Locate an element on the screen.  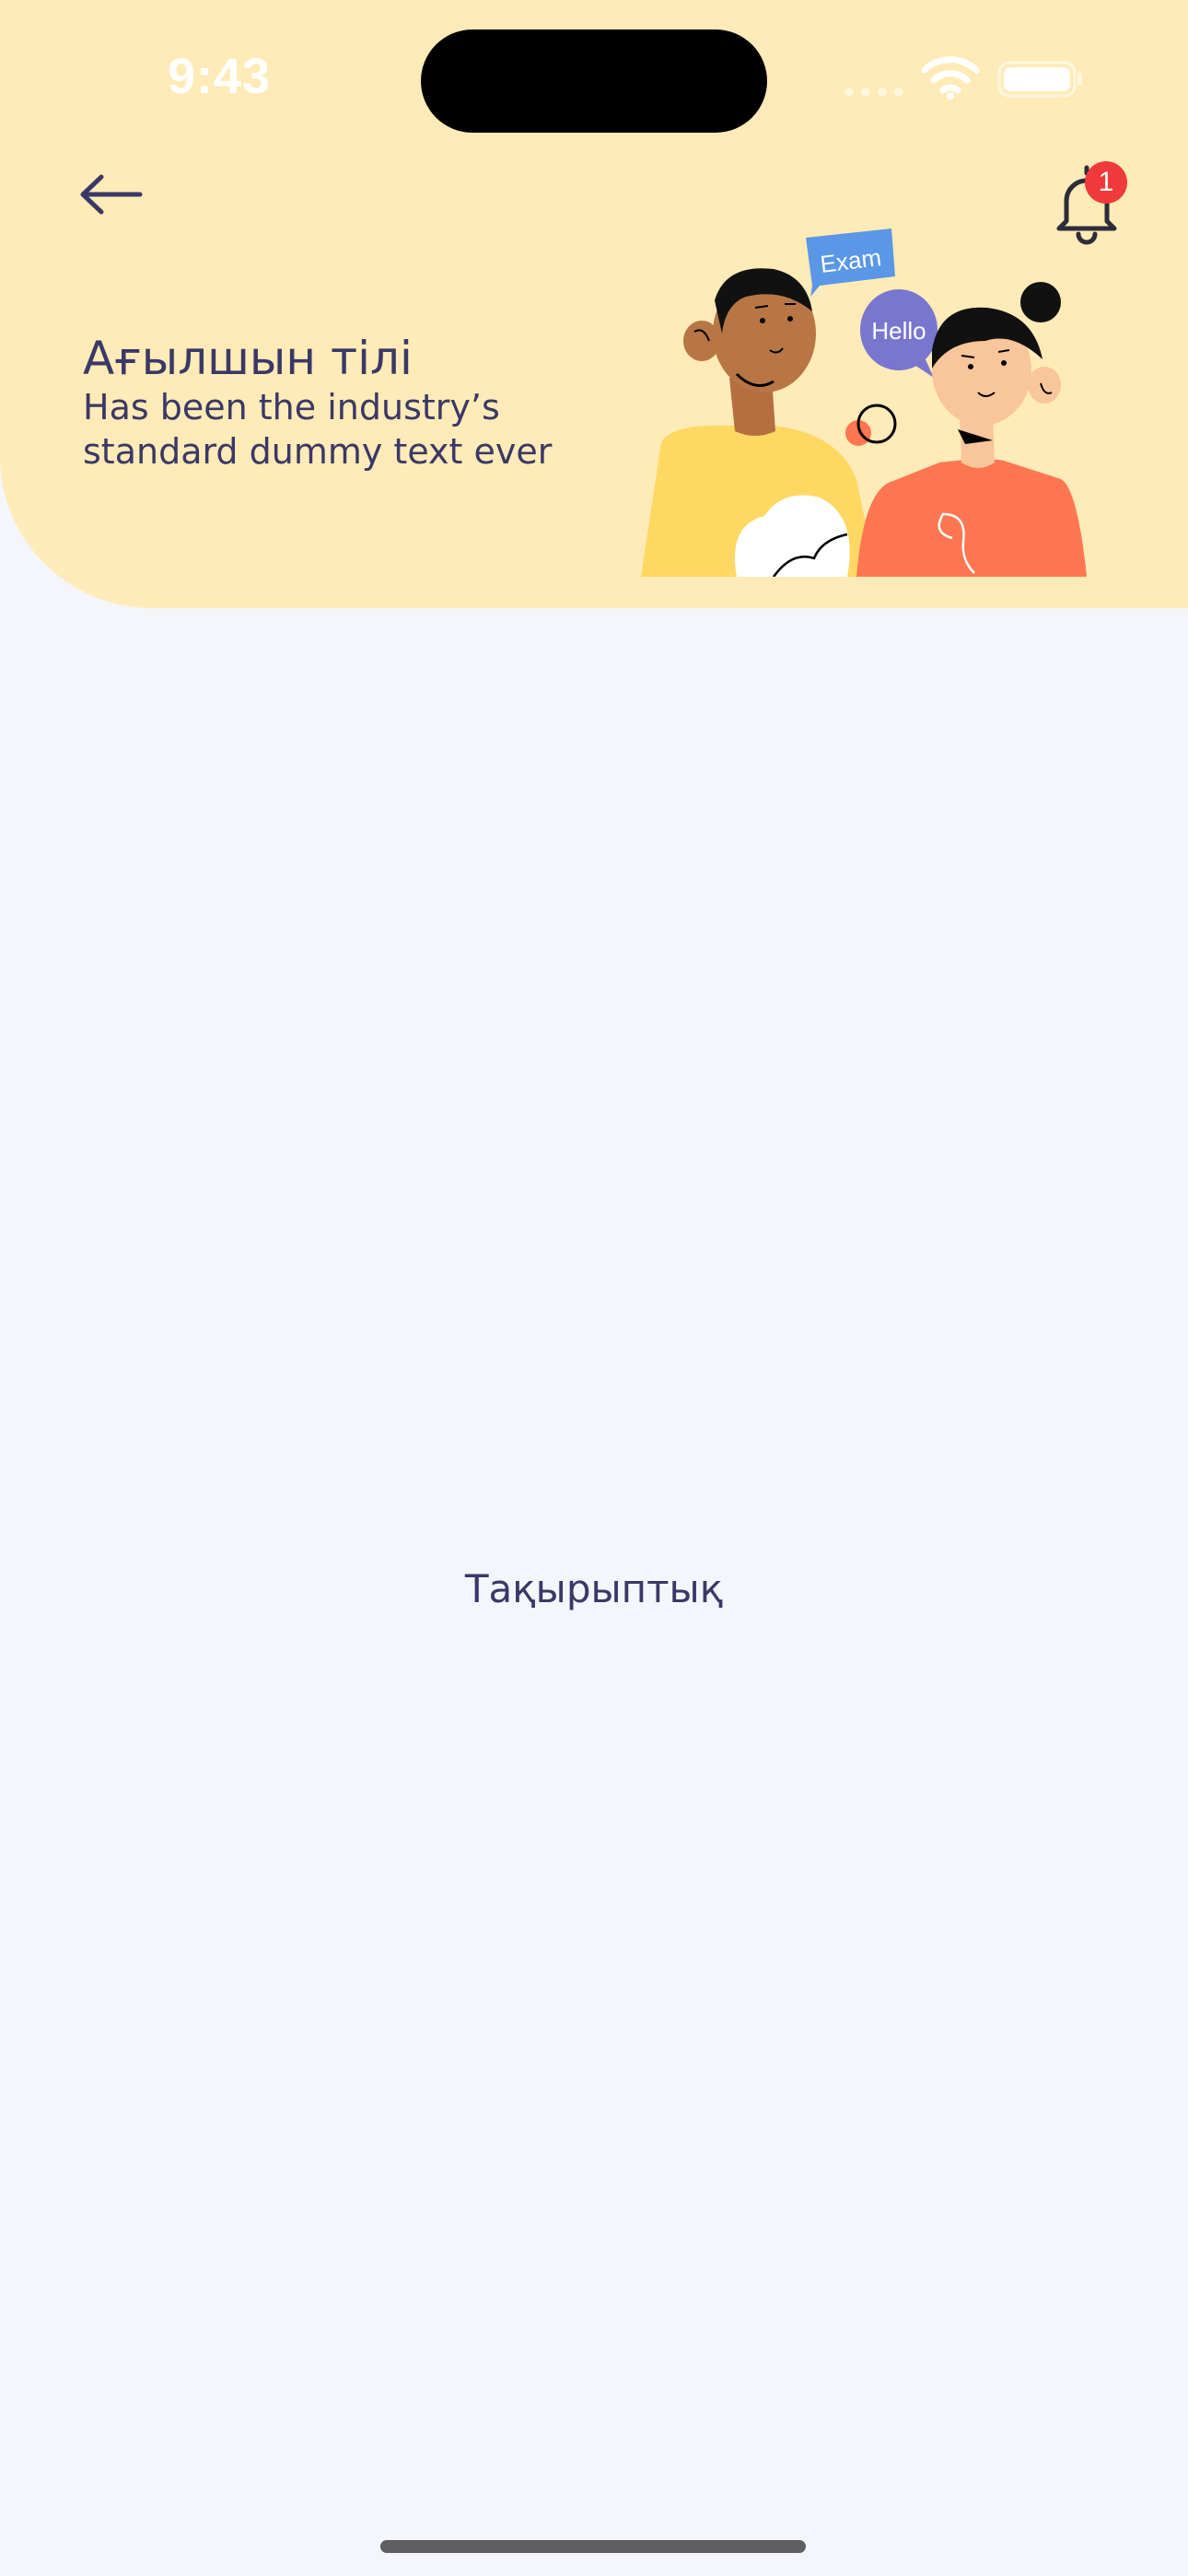
notification-badge: 1 is located at coordinates (1106, 182).